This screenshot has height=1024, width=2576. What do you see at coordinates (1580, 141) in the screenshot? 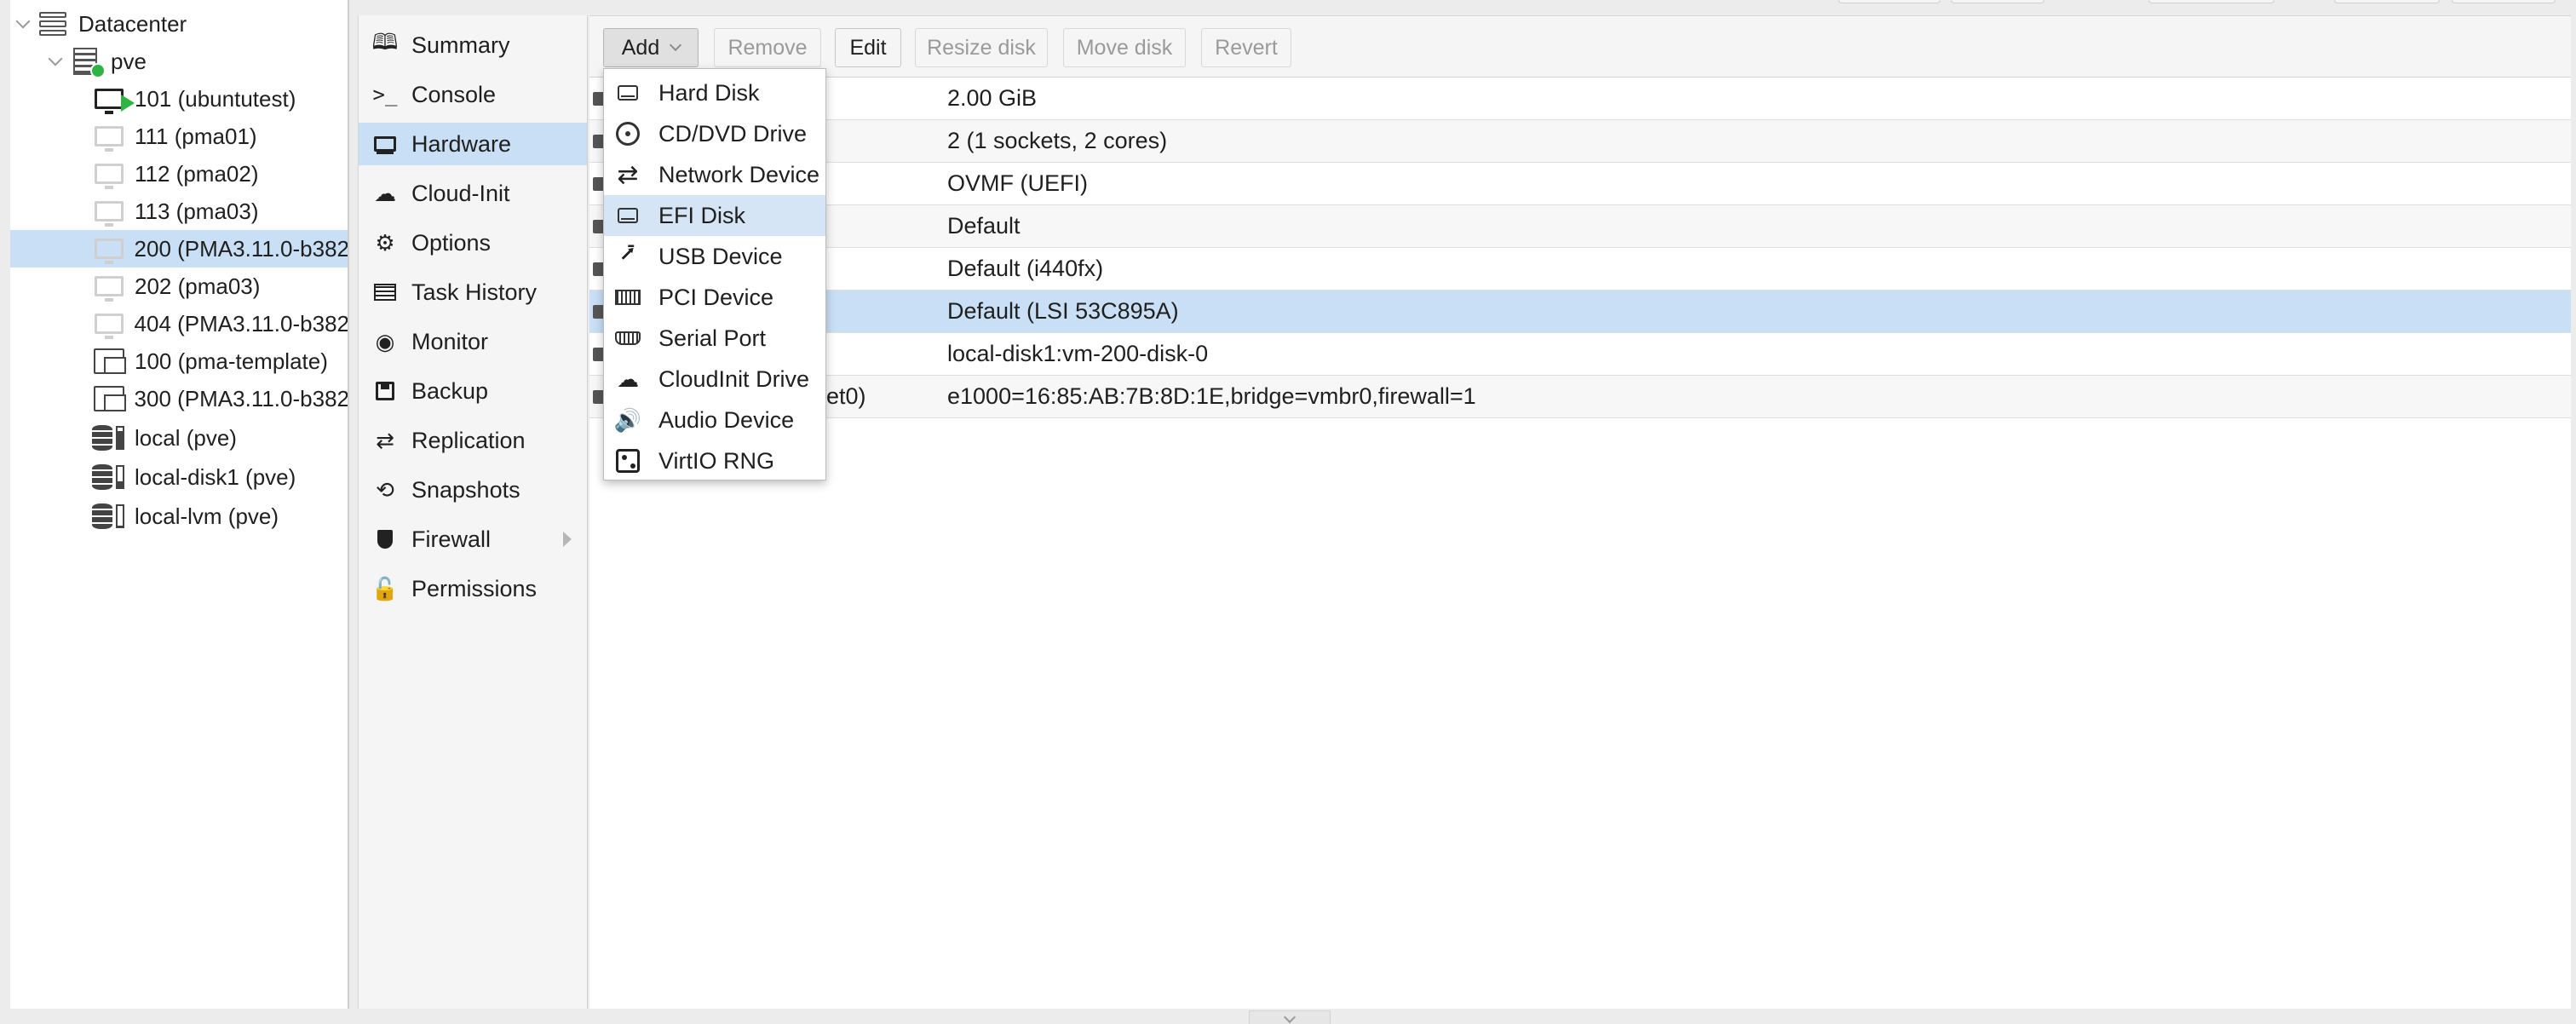
I see `hardware-row-processors: 2 (1 sockets, 2 cores)` at bounding box center [1580, 141].